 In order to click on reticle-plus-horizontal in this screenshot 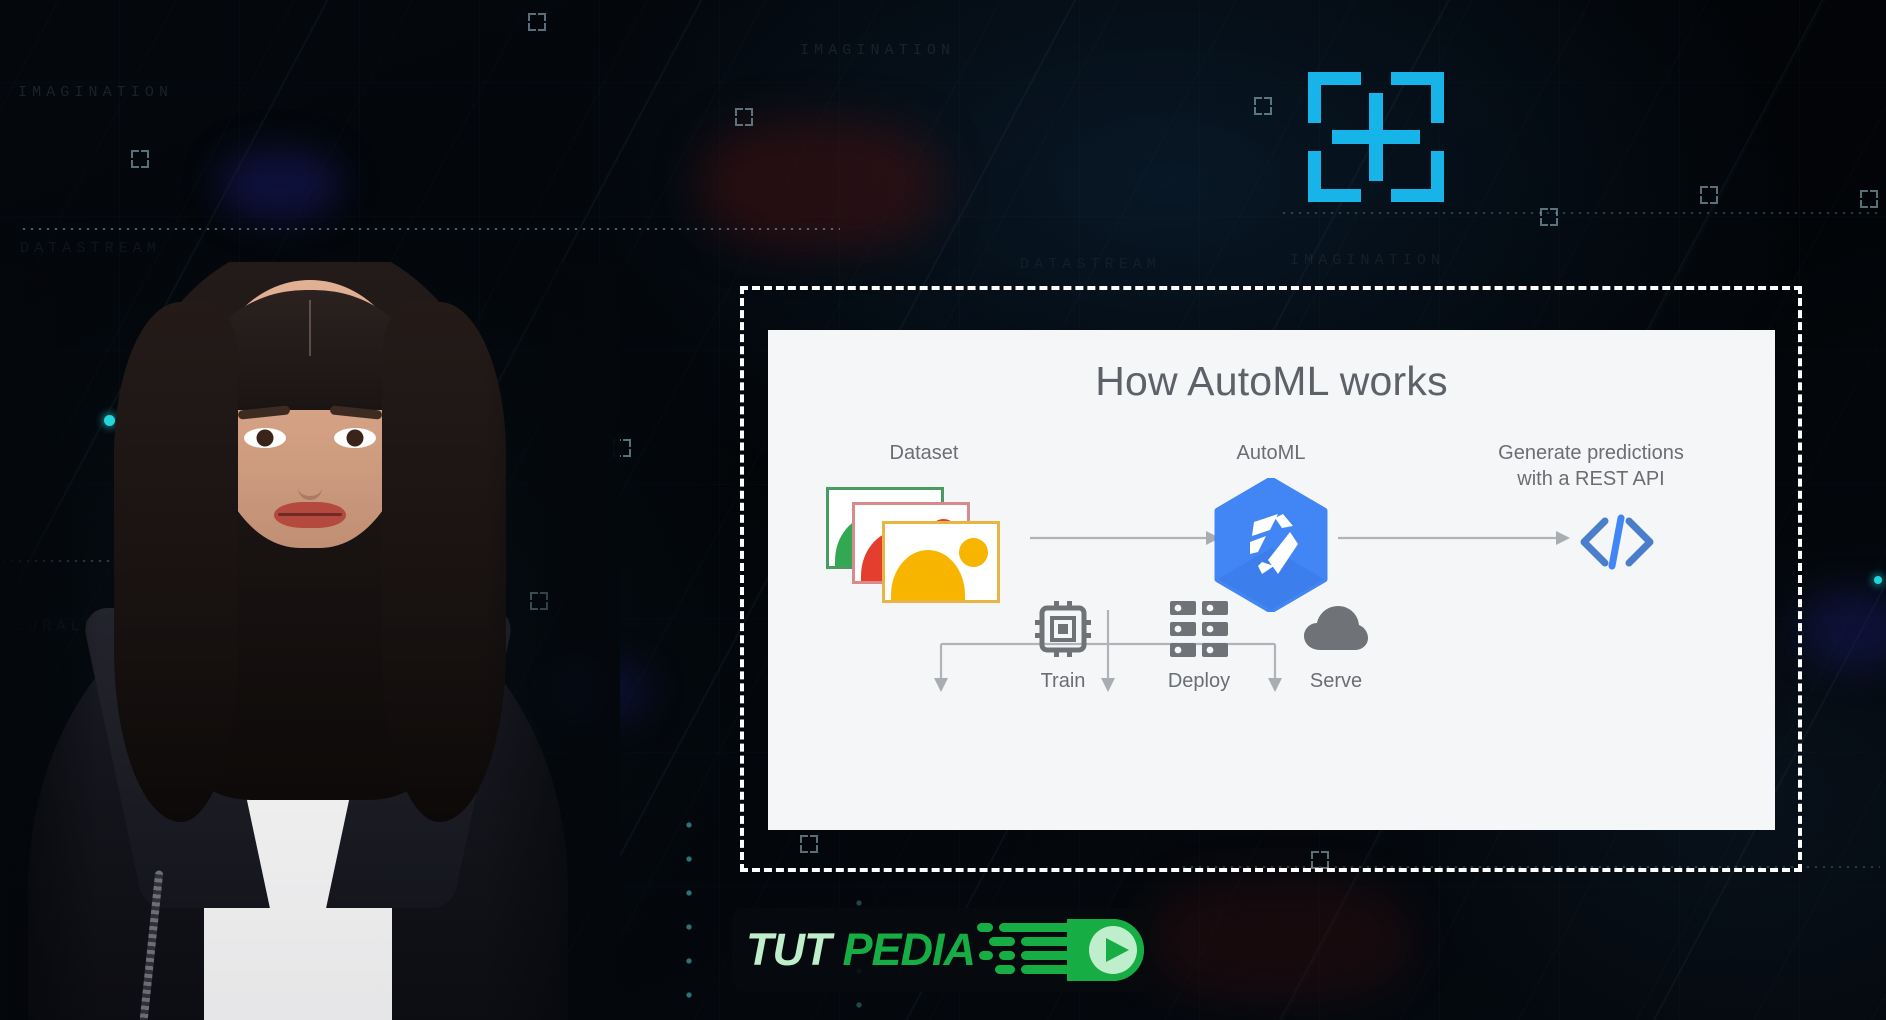, I will do `click(1376, 137)`.